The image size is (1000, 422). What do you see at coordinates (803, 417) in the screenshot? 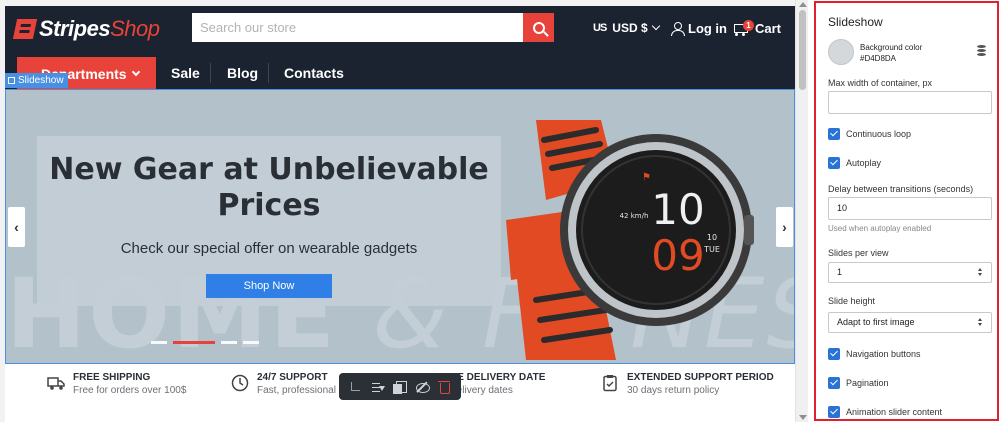
I see `scroll-down-icon` at bounding box center [803, 417].